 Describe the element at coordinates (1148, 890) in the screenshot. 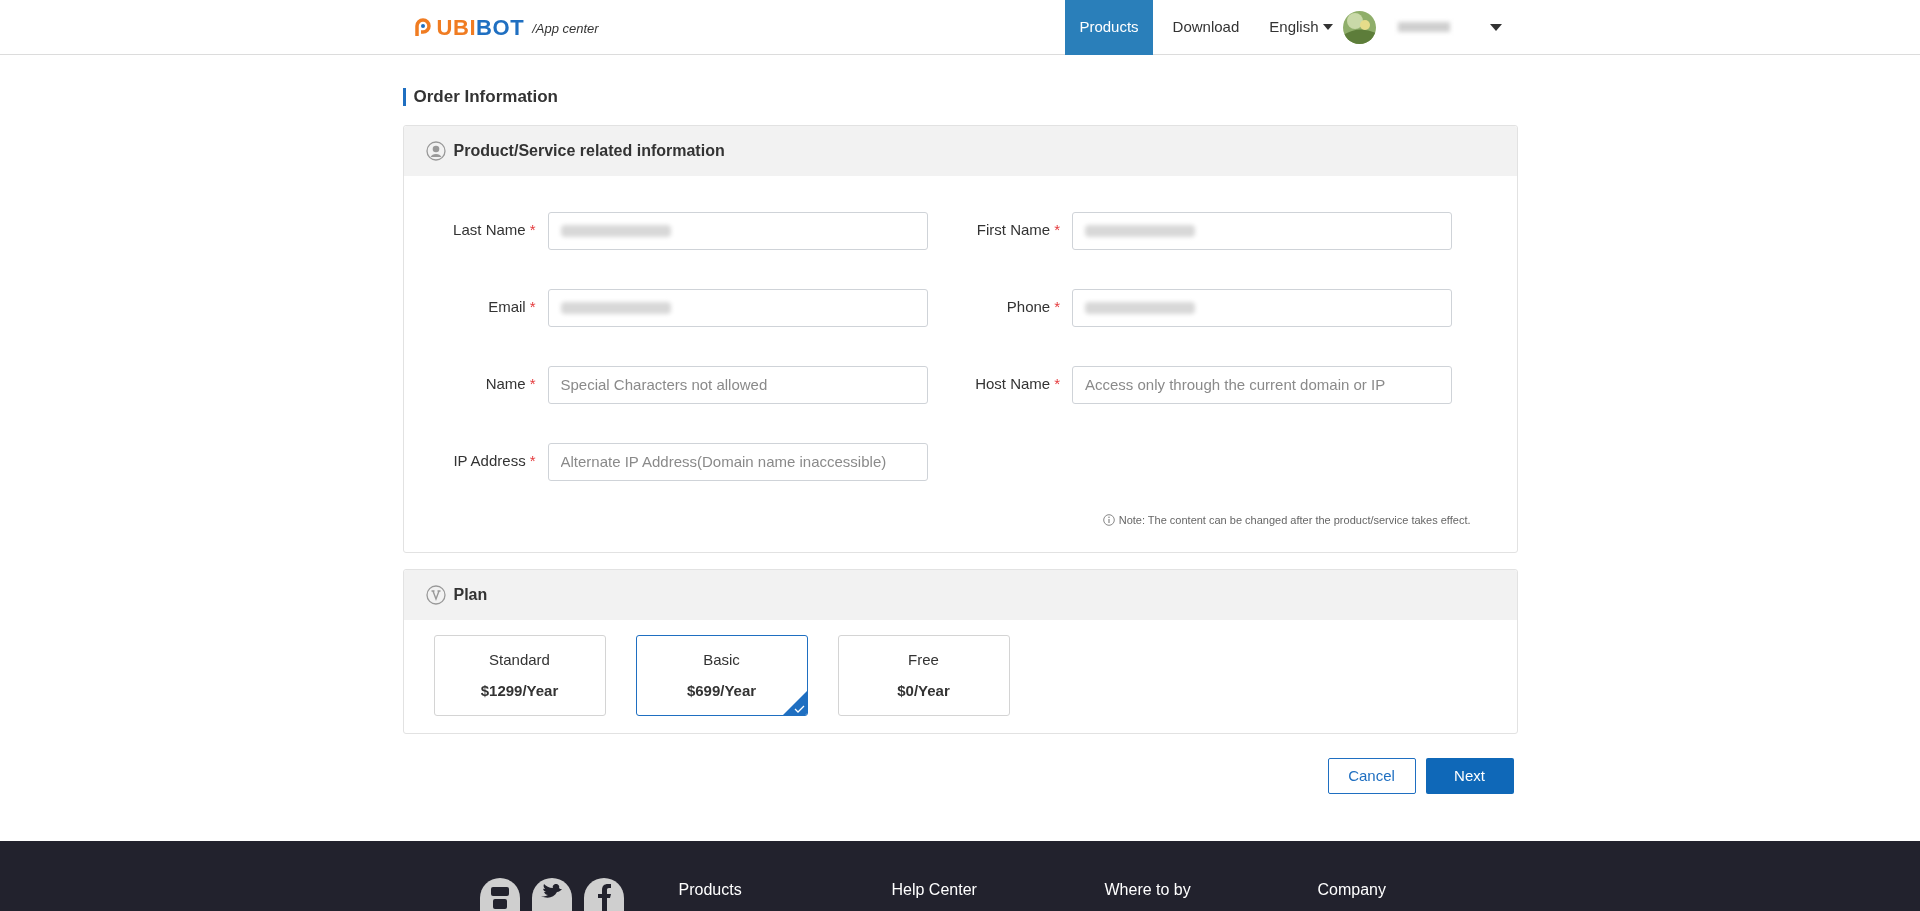

I see `footer-heading: Where to by` at that location.